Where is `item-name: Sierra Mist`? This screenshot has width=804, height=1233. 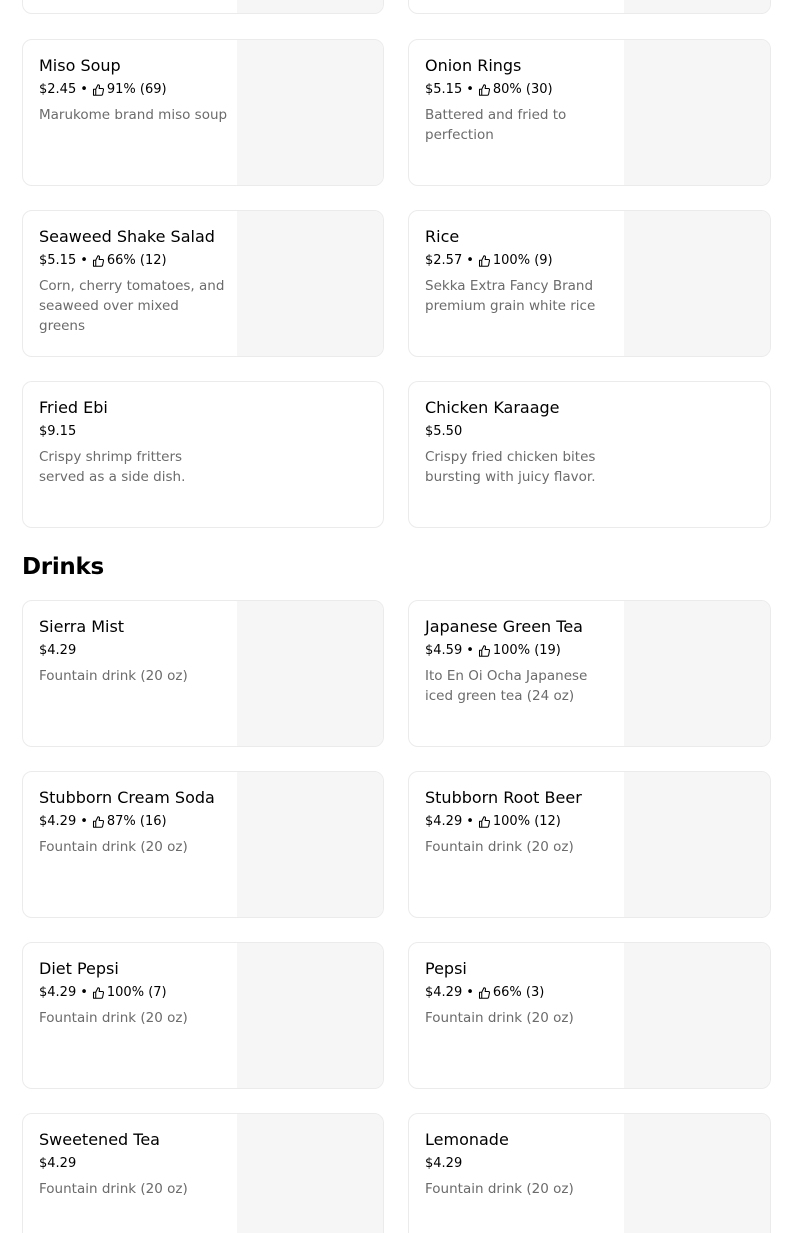
item-name: Sierra Mist is located at coordinates (82, 626).